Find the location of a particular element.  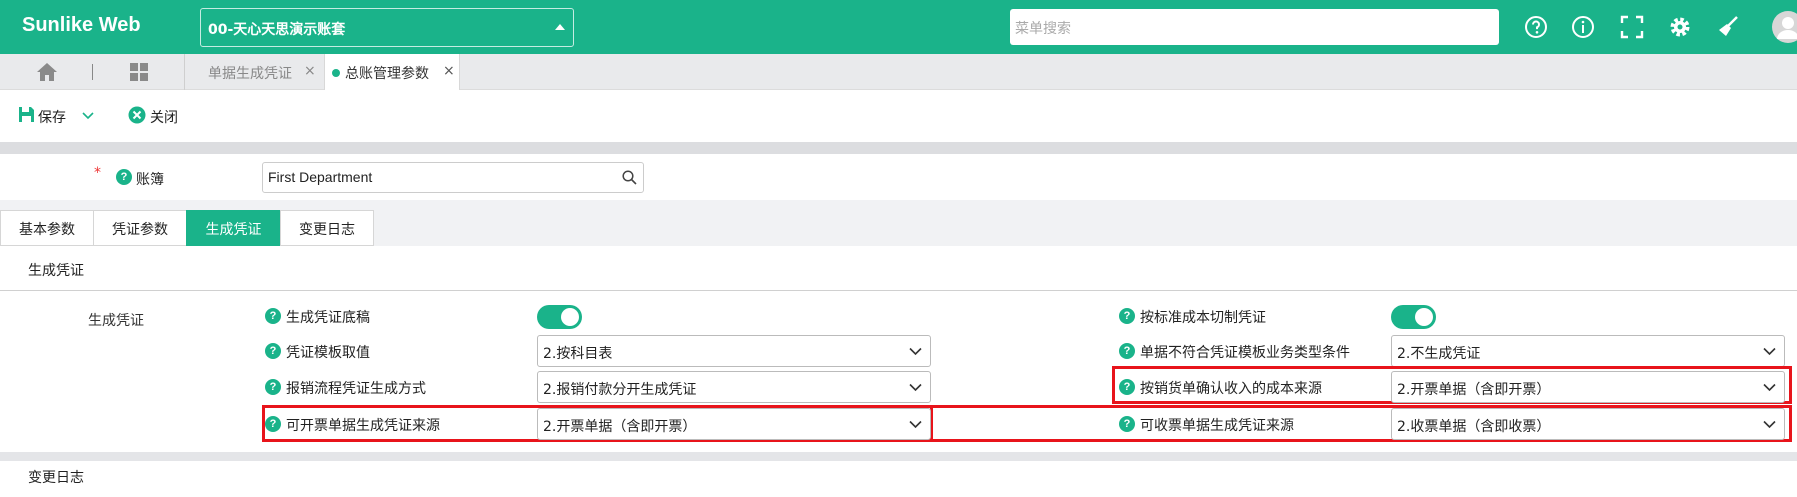

field-label-voucher-draft: 生成凭证底稿 is located at coordinates (328, 318).